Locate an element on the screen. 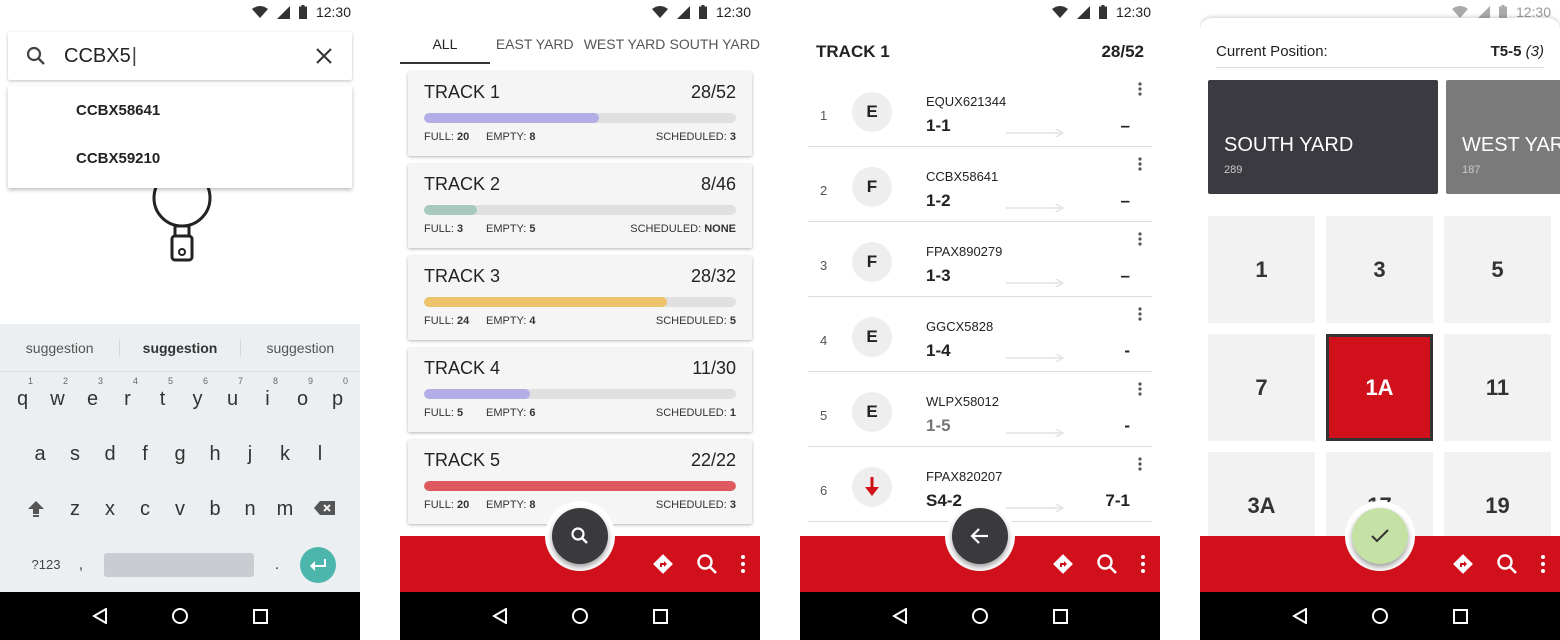 This screenshot has width=1560, height=640. key-j: j is located at coordinates (250, 454).